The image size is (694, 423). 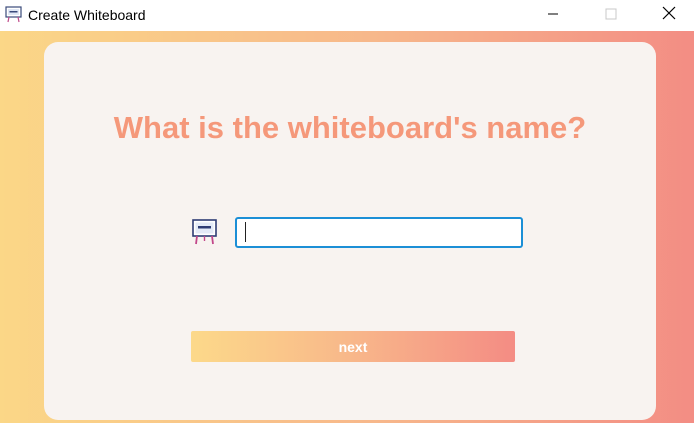 What do you see at coordinates (350, 127) in the screenshot?
I see `page-title: What is the whiteboard's name?` at bounding box center [350, 127].